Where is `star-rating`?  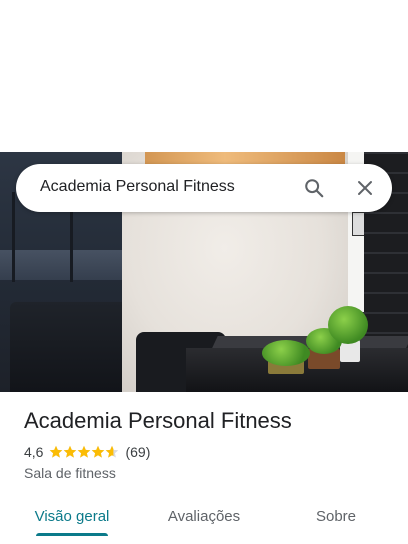
star-rating is located at coordinates (84, 452).